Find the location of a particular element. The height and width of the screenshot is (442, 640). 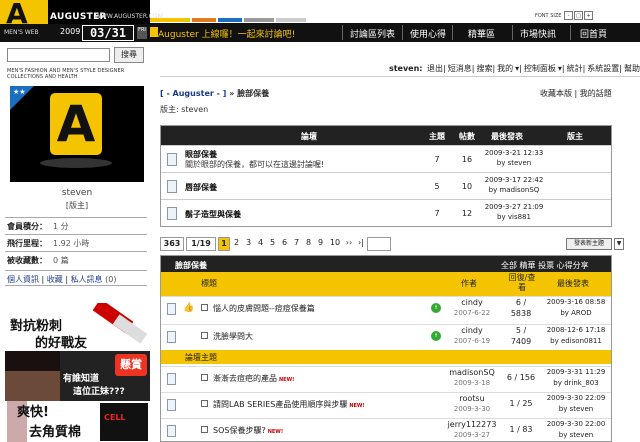

next-page-button: ›› is located at coordinates (349, 242).